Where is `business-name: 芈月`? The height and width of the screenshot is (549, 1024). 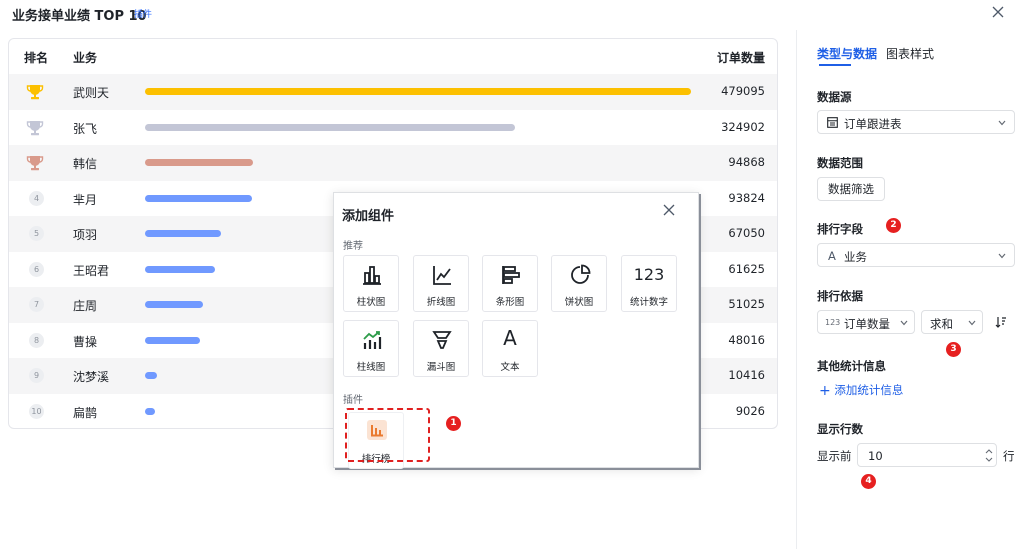 business-name: 芈月 is located at coordinates (85, 199).